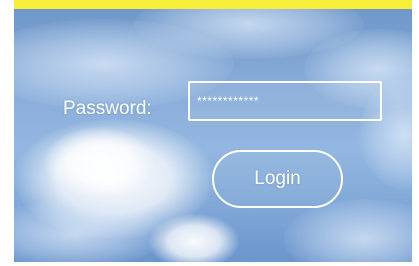 Image resolution: width=419 pixels, height=266 pixels. What do you see at coordinates (277, 179) in the screenshot?
I see `login-button: Login` at bounding box center [277, 179].